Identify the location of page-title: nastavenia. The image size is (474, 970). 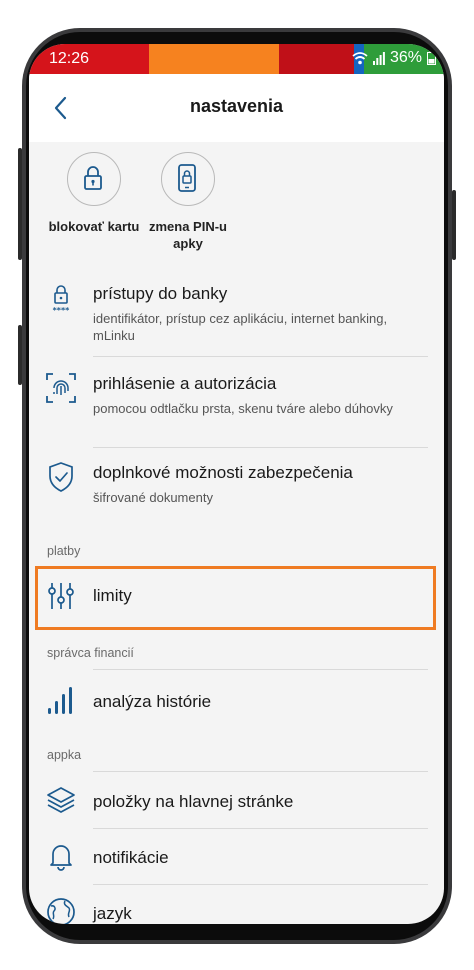
(236, 106).